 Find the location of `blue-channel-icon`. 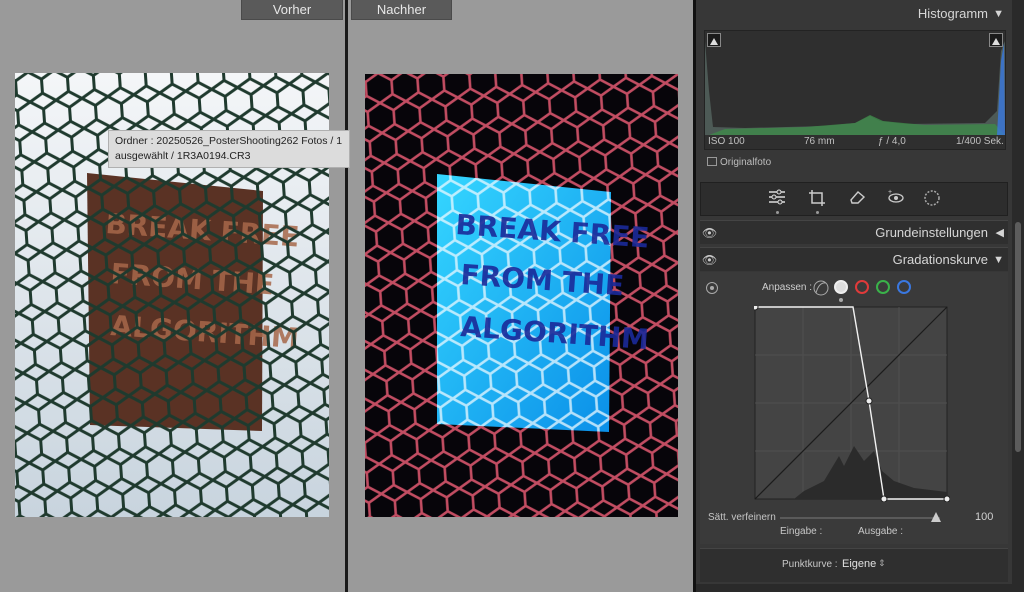

blue-channel-icon is located at coordinates (904, 287).